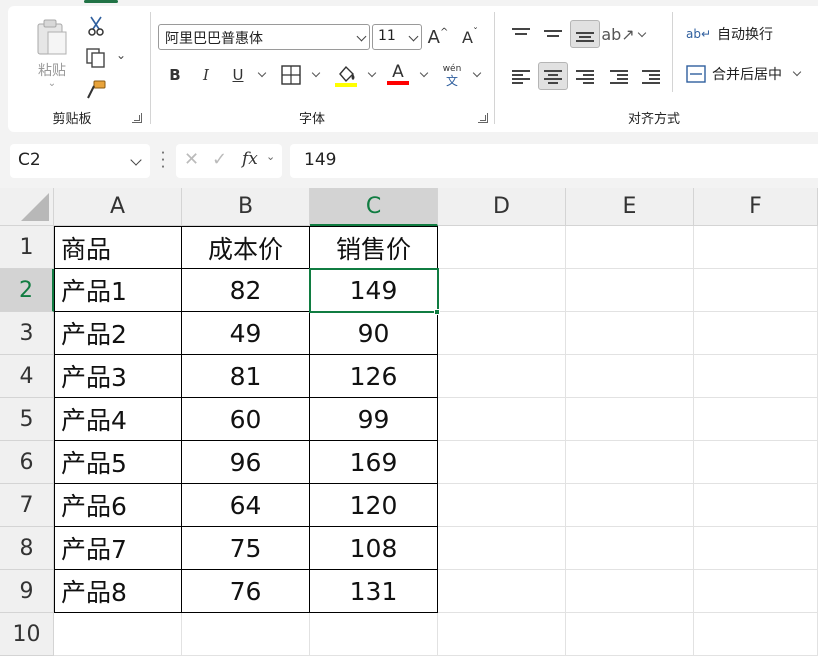  I want to click on insert-function-icon: fx, so click(250, 159).